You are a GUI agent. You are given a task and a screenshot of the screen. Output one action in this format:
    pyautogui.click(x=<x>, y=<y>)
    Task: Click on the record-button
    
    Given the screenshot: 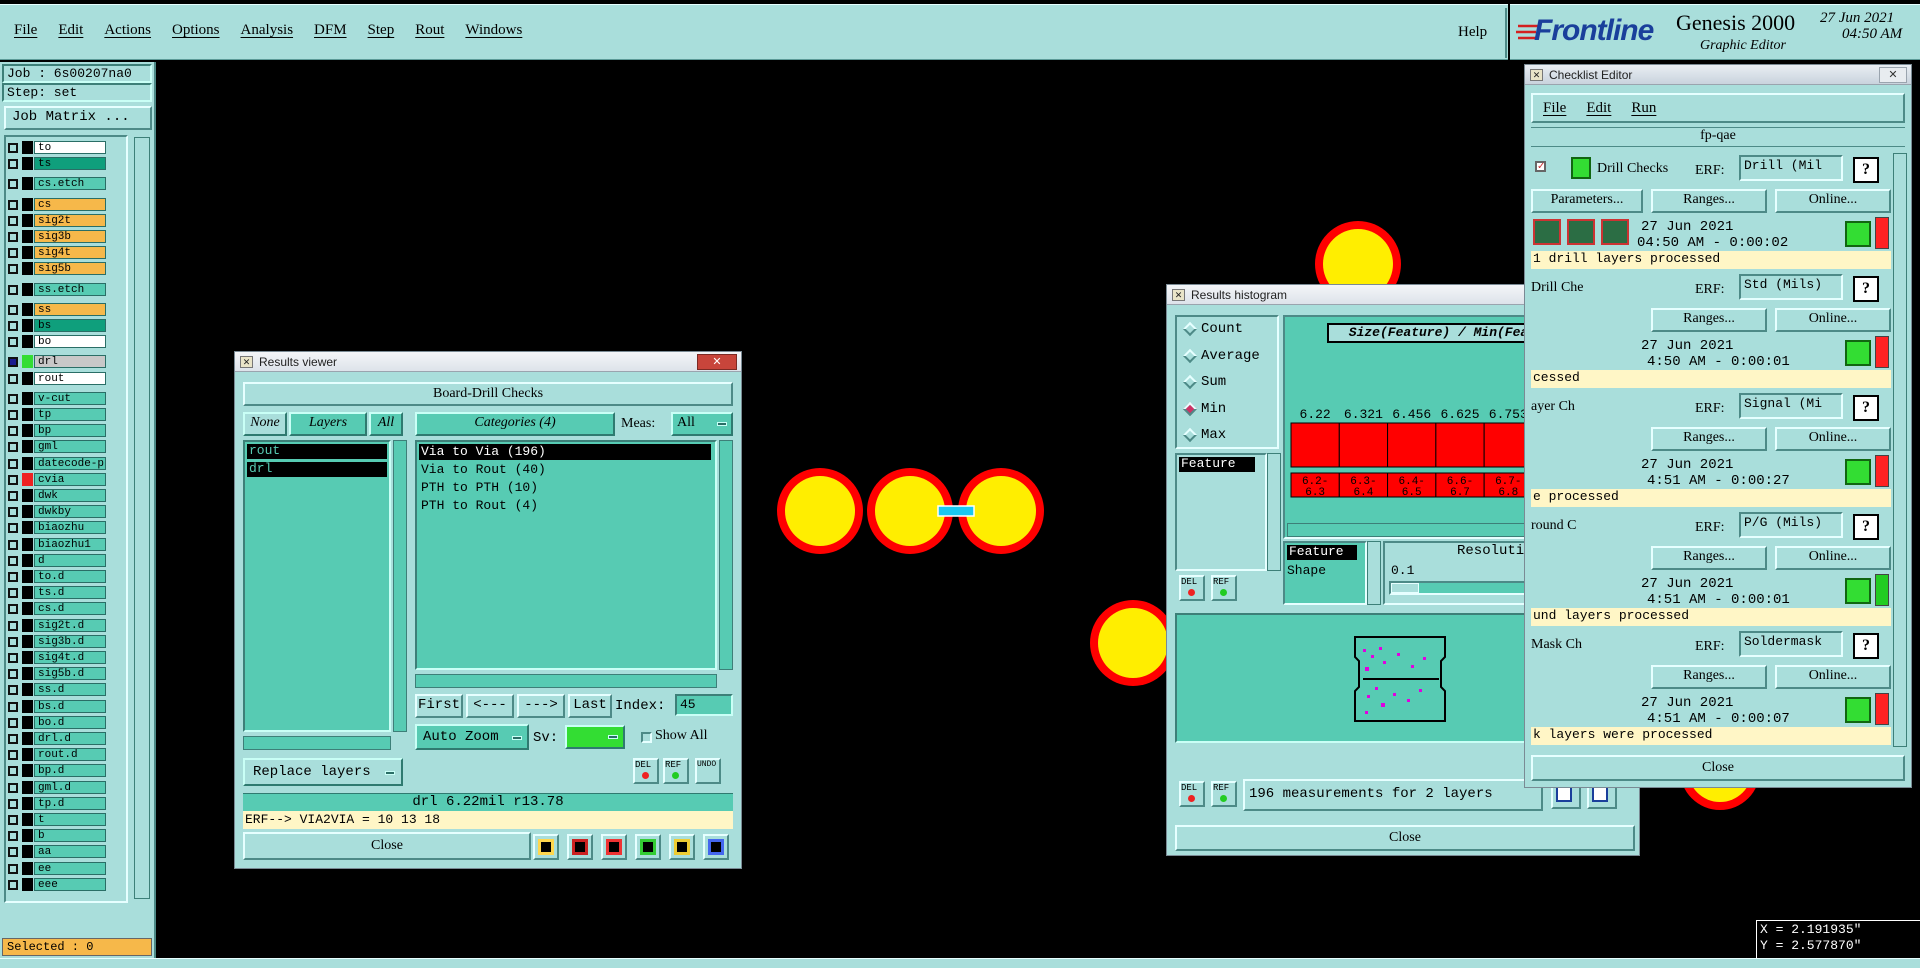 What is the action you would take?
    pyautogui.click(x=580, y=847)
    